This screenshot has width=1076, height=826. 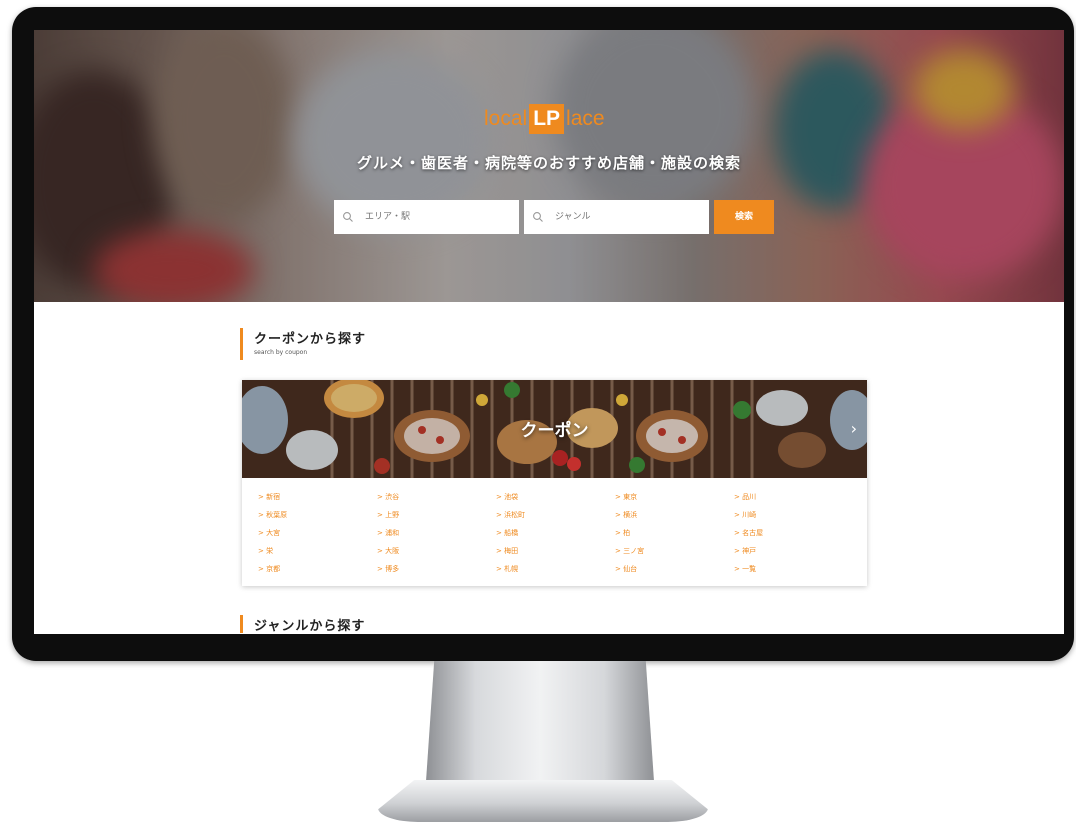 I want to click on area-link: > 品川, so click(x=793, y=497).